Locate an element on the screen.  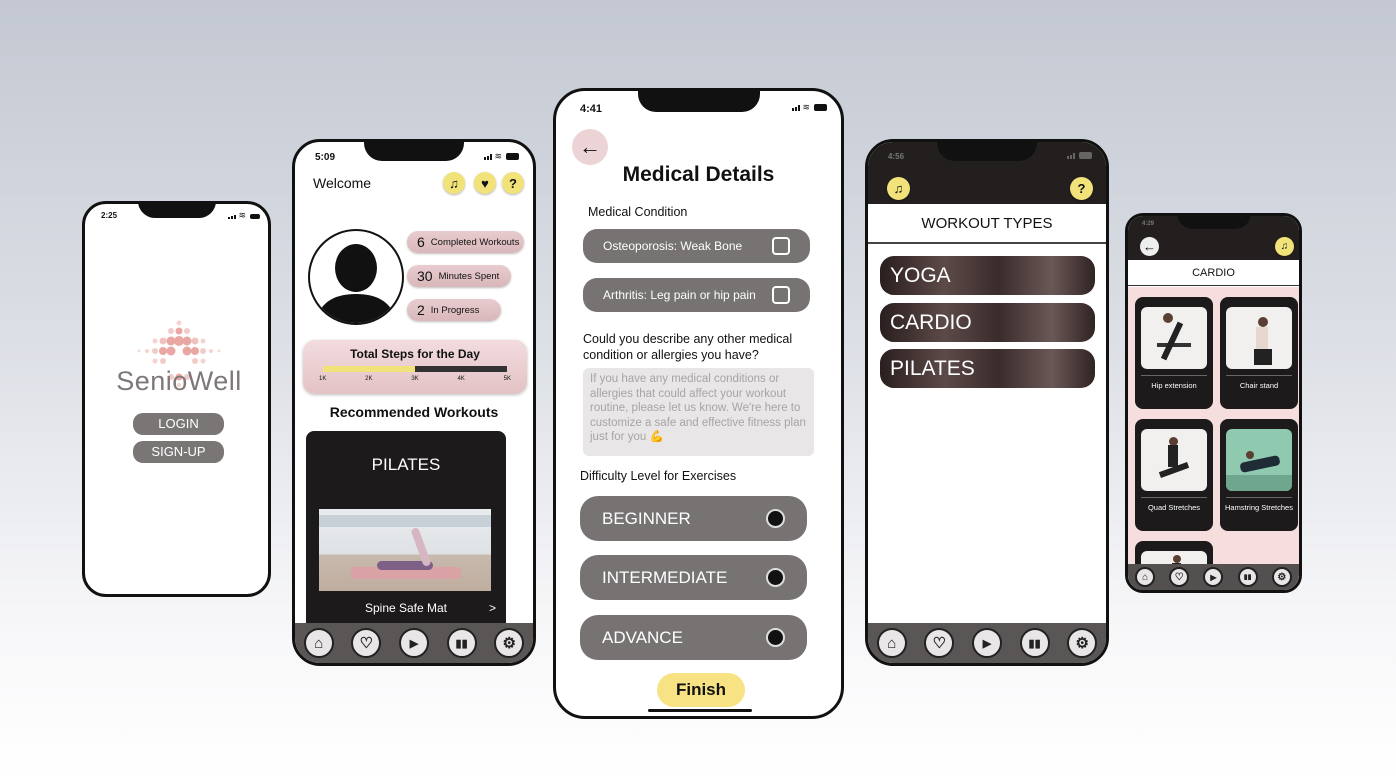
difficulty-option-label: BEGINNER is located at coordinates (646, 518).